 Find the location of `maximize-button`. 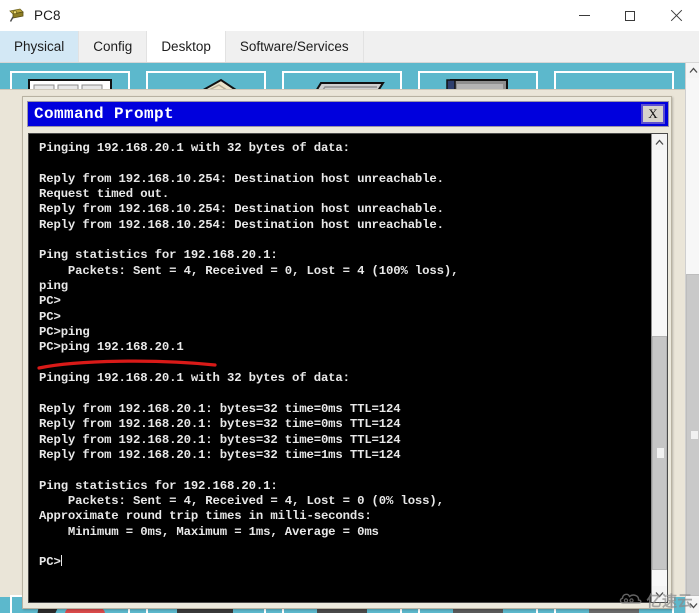

maximize-button is located at coordinates (630, 15).